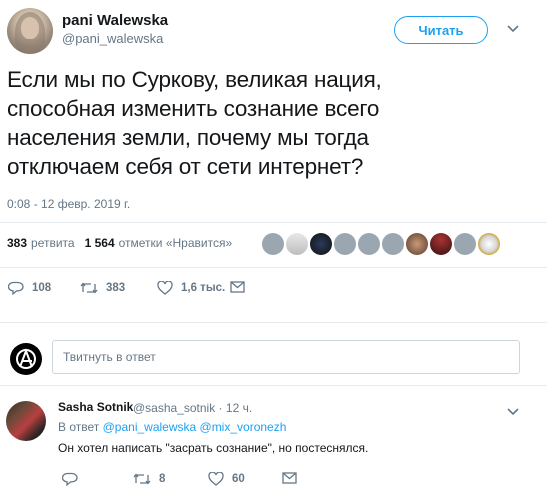 The height and width of the screenshot is (493, 547). Describe the element at coordinates (185, 166) in the screenshot. I see `tweet-text-line: отключаем себя от сети интернет?` at that location.